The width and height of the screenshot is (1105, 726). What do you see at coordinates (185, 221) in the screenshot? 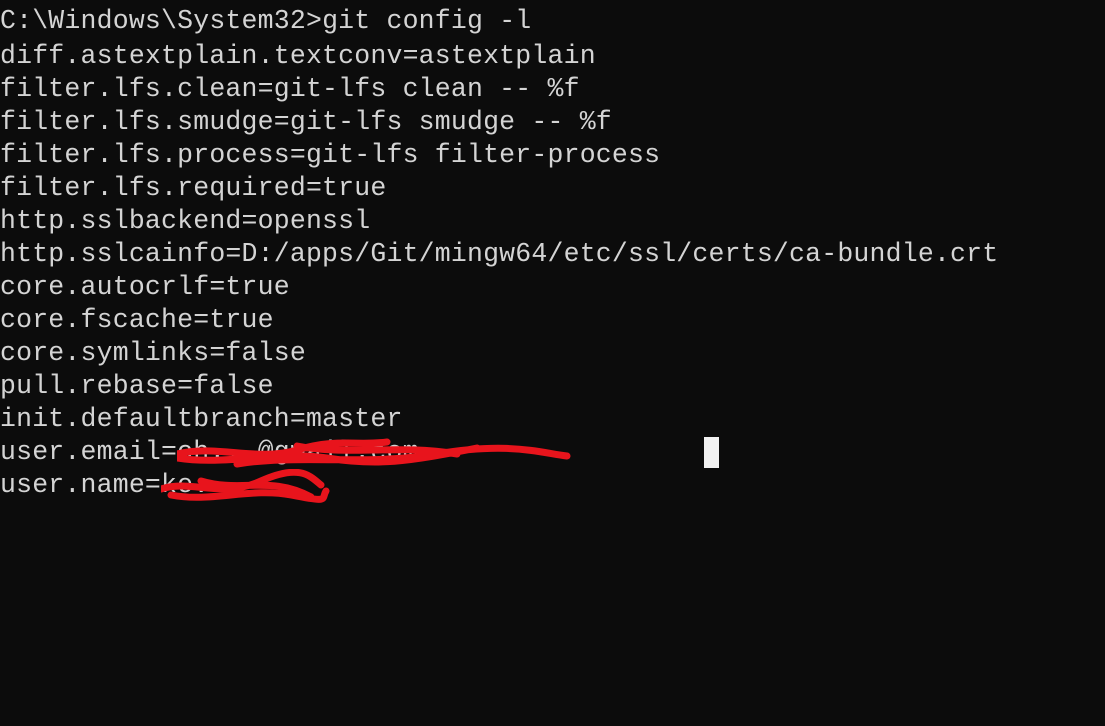
I see `output-line: http.sslbackend=openssl` at bounding box center [185, 221].